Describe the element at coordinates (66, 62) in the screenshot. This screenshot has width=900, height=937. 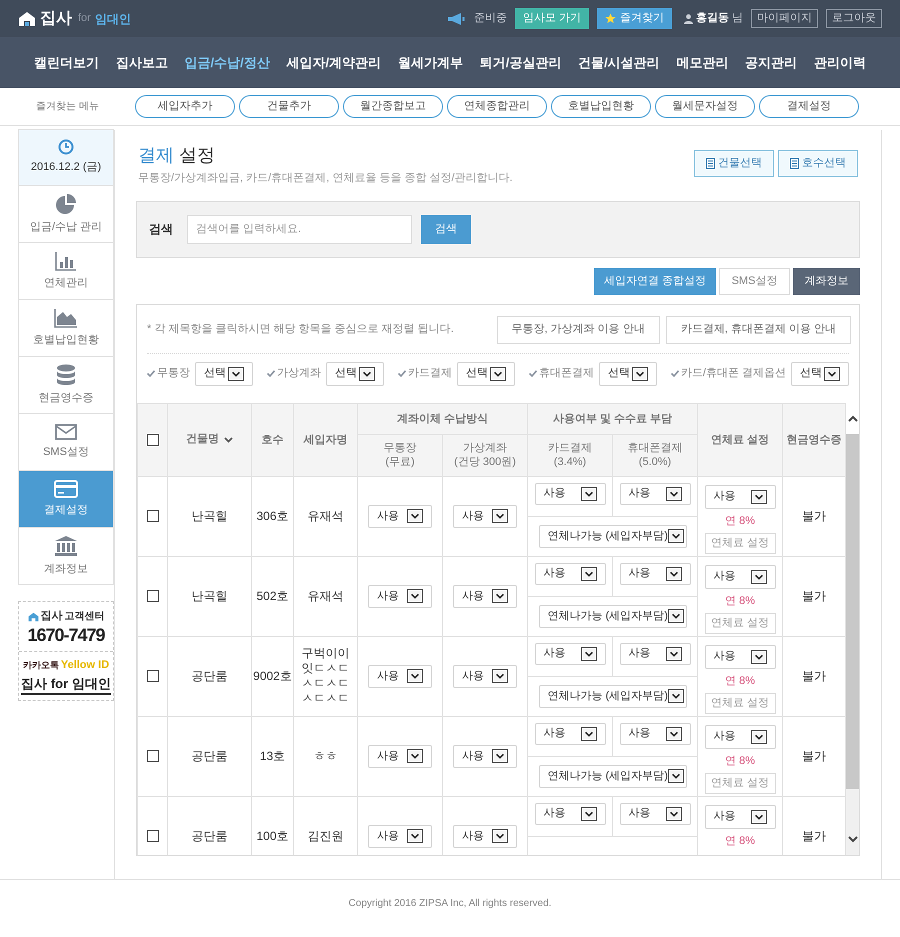
I see `nav-item: 캘린더보기` at that location.